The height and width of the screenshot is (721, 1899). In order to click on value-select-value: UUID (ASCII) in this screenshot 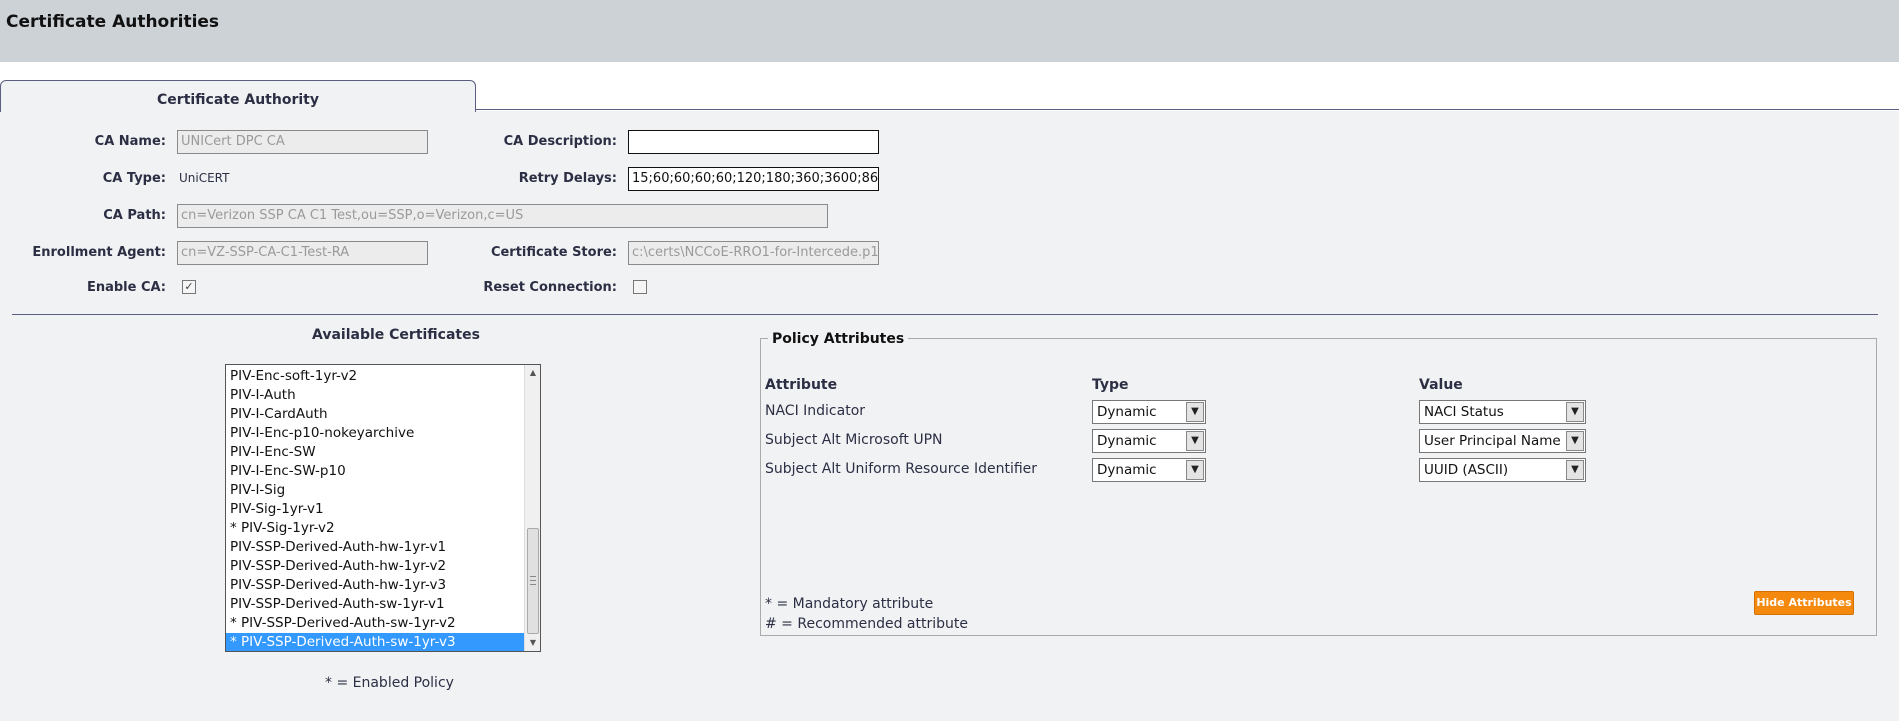, I will do `click(1466, 470)`.